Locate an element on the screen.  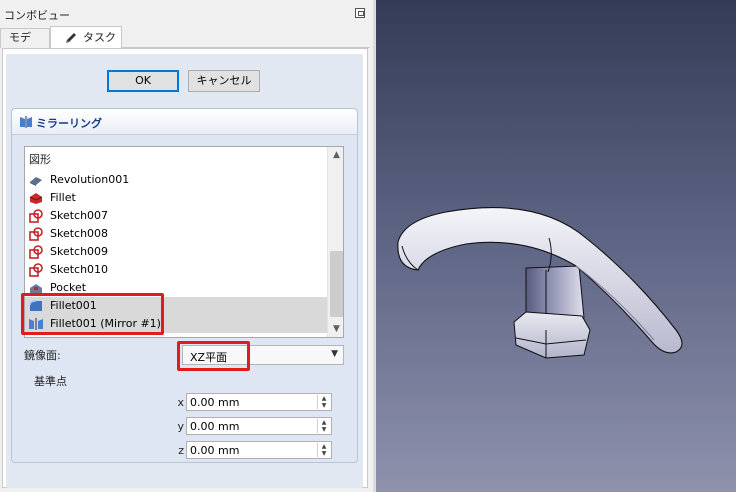
list-item: Pocket is located at coordinates (176, 288).